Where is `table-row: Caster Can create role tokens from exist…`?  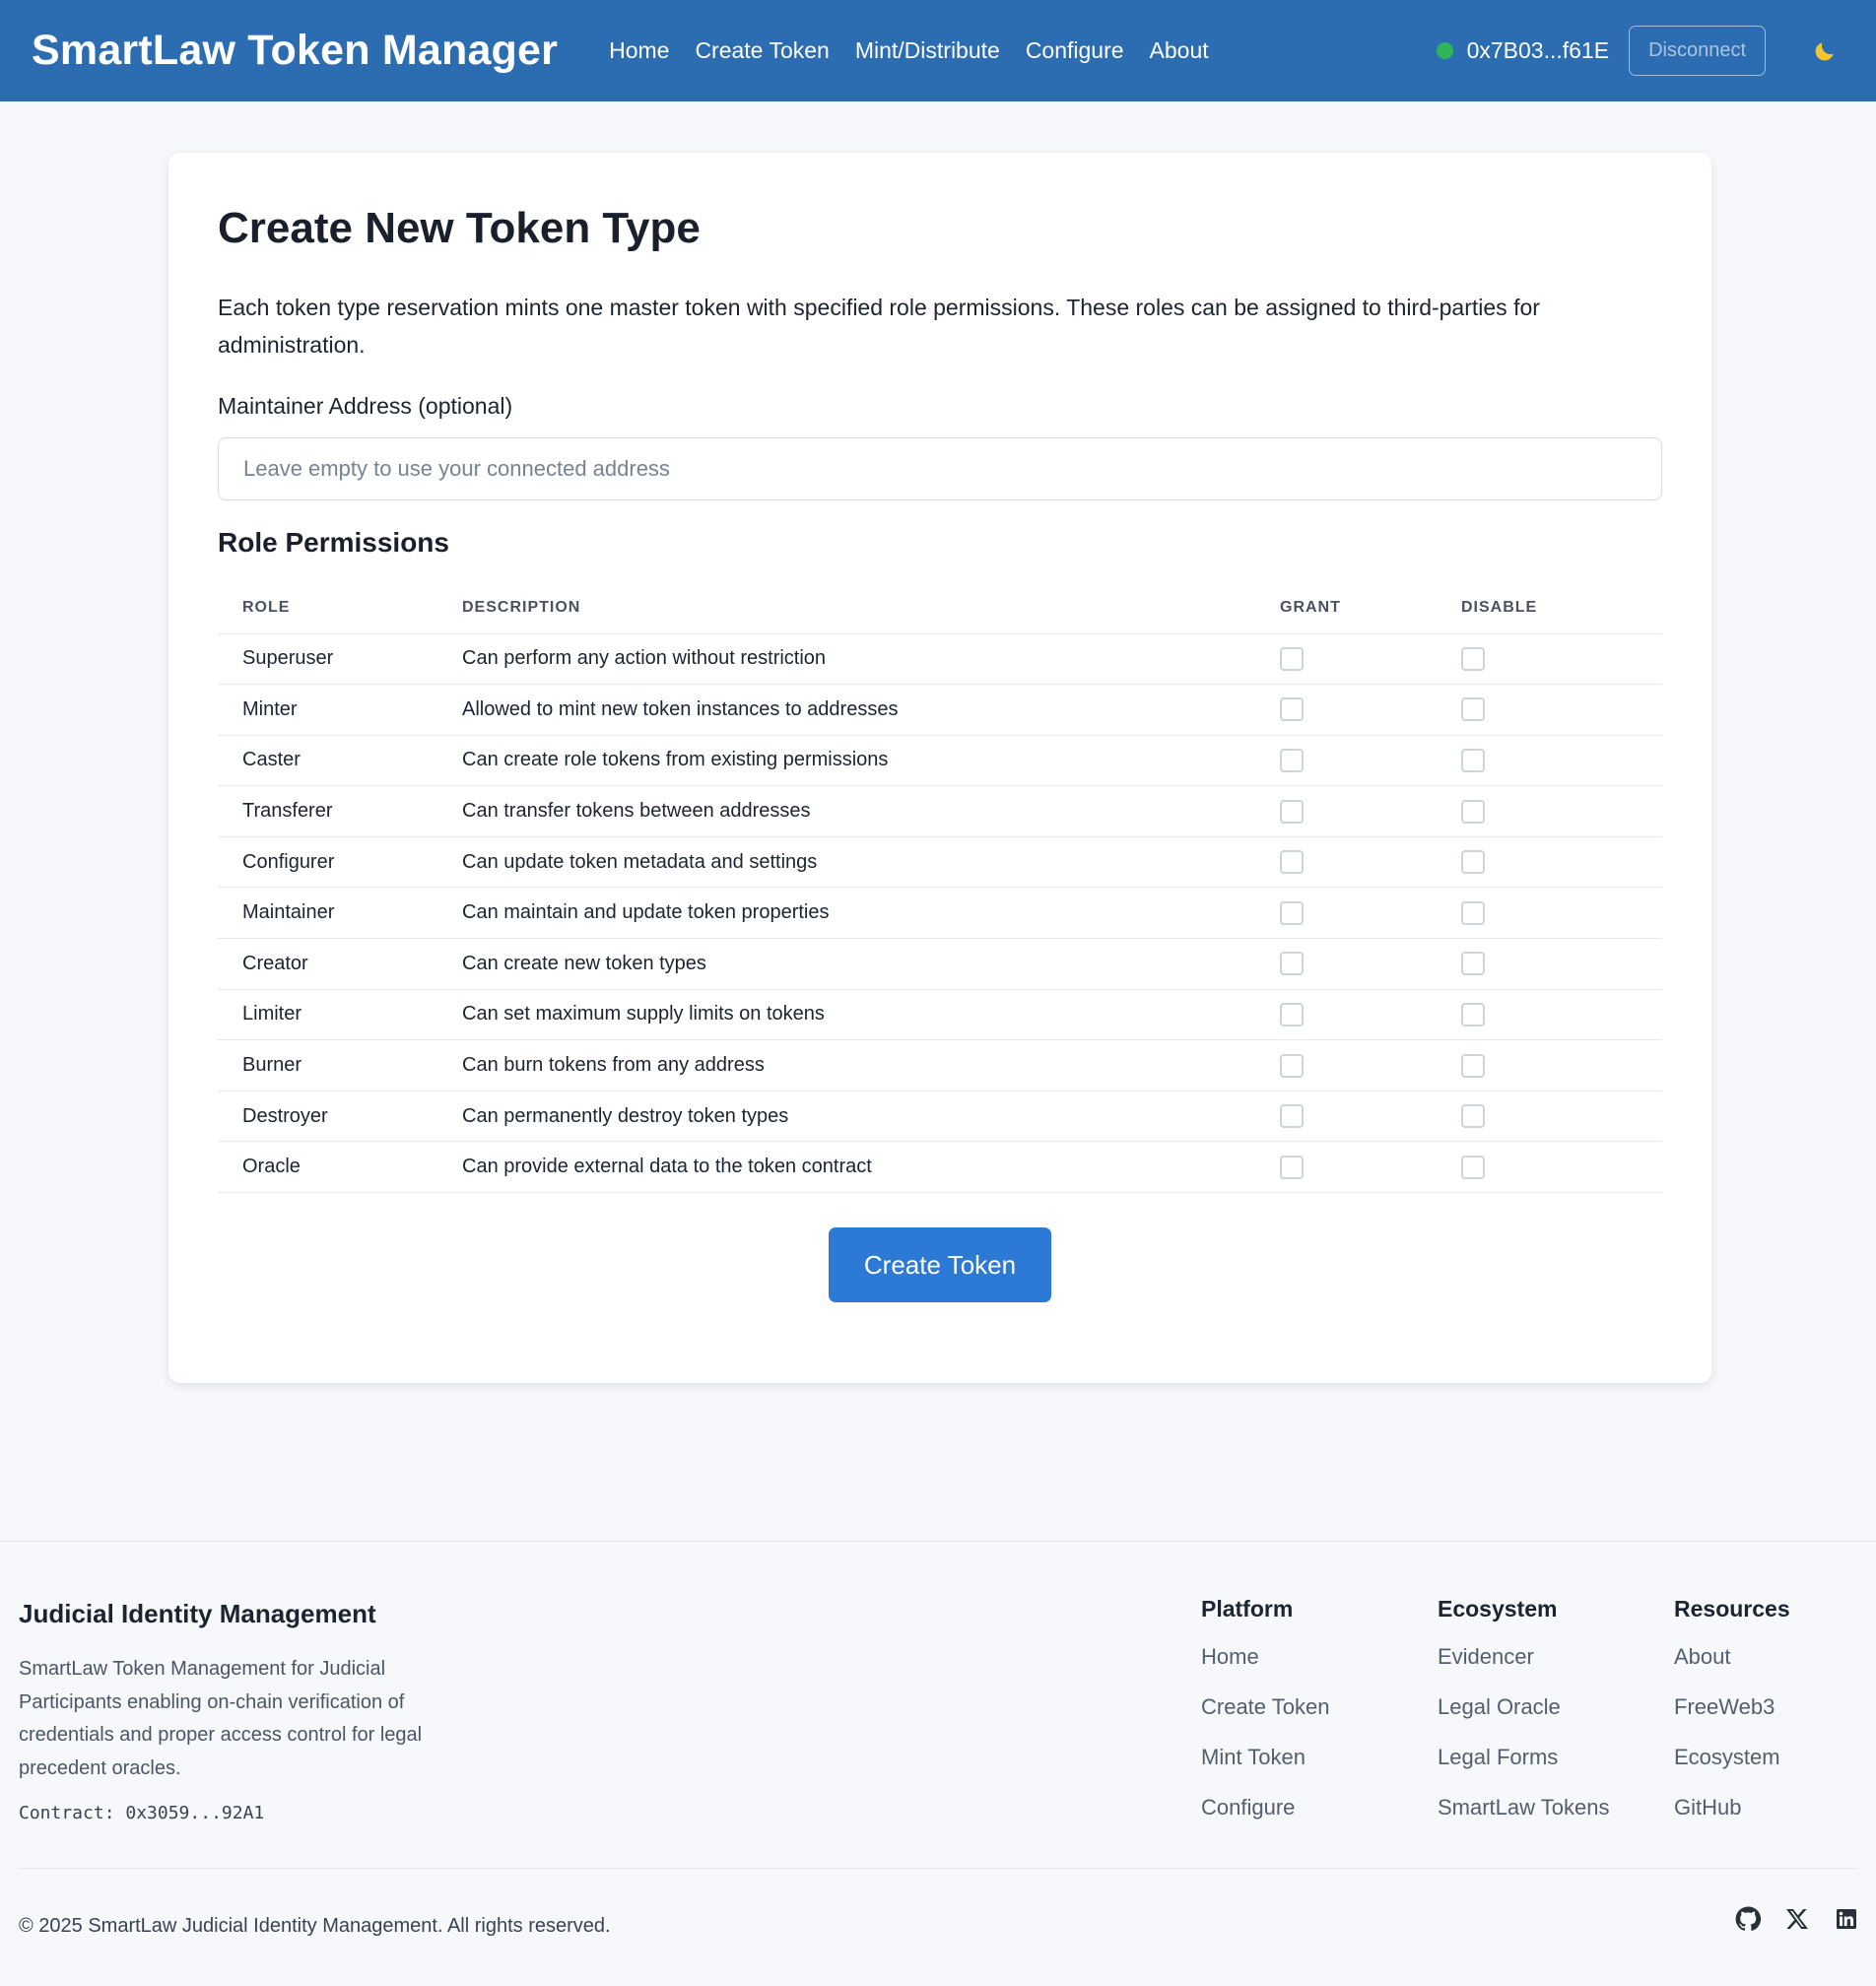
table-row: Caster Can create role tokens from exist… is located at coordinates (940, 761).